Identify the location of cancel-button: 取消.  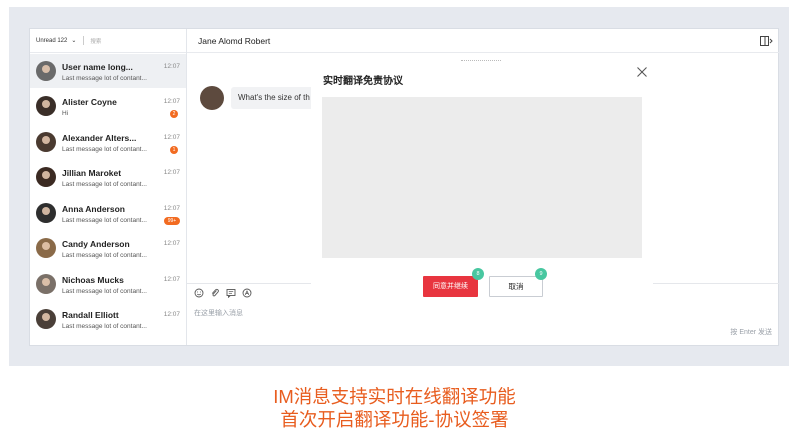
(516, 286).